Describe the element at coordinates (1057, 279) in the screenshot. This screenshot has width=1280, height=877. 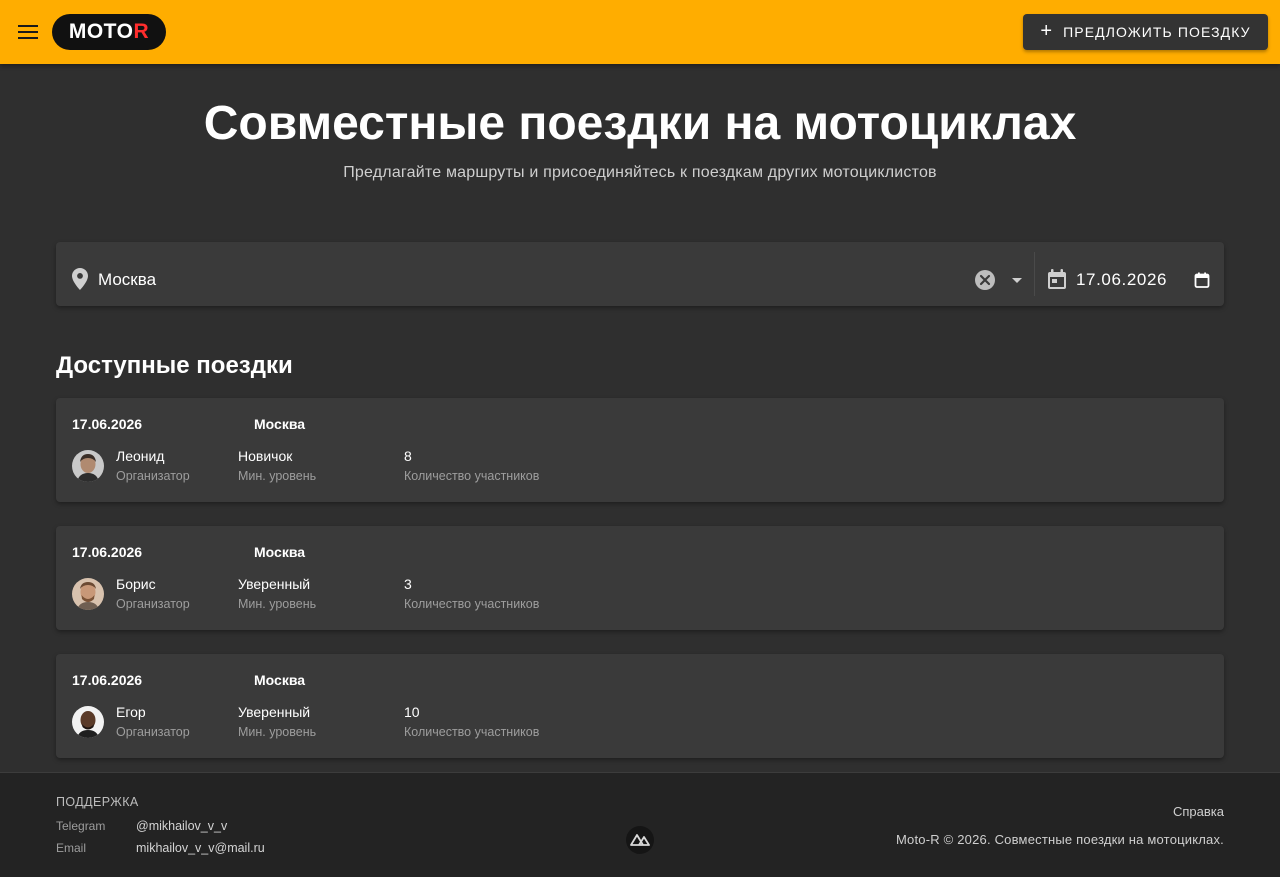
I see `calendar-icon` at that location.